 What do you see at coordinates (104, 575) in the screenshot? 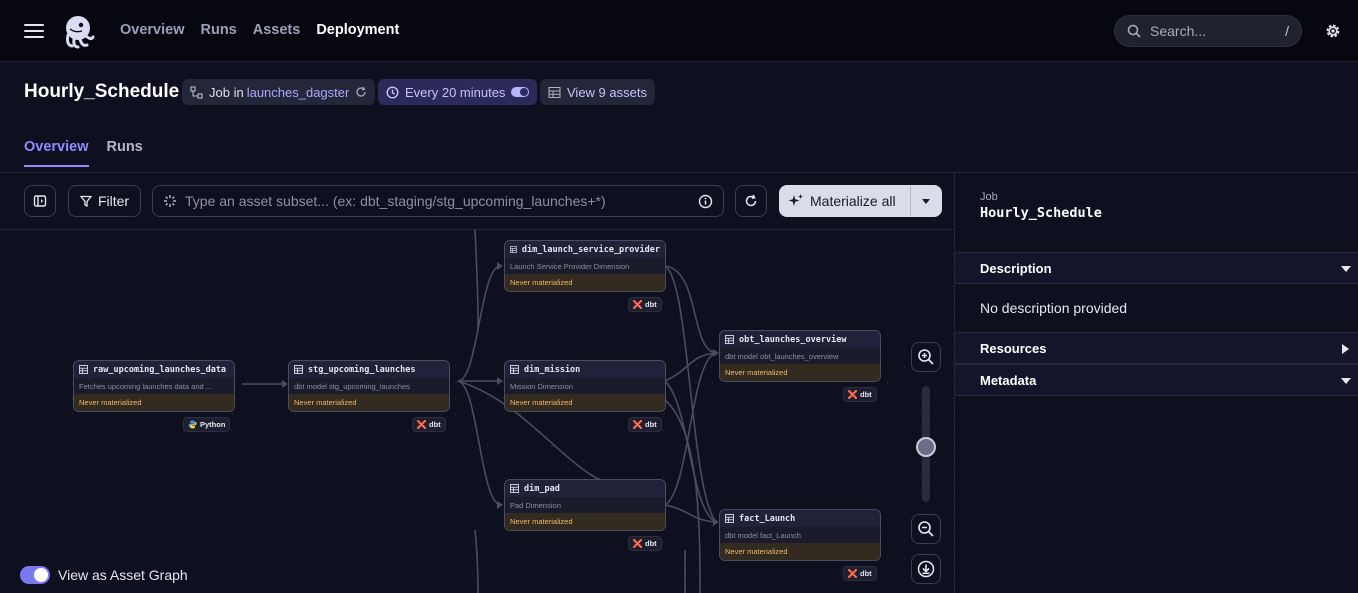
I see `view-as-asset-graph-toggle: View as Asset Graph` at bounding box center [104, 575].